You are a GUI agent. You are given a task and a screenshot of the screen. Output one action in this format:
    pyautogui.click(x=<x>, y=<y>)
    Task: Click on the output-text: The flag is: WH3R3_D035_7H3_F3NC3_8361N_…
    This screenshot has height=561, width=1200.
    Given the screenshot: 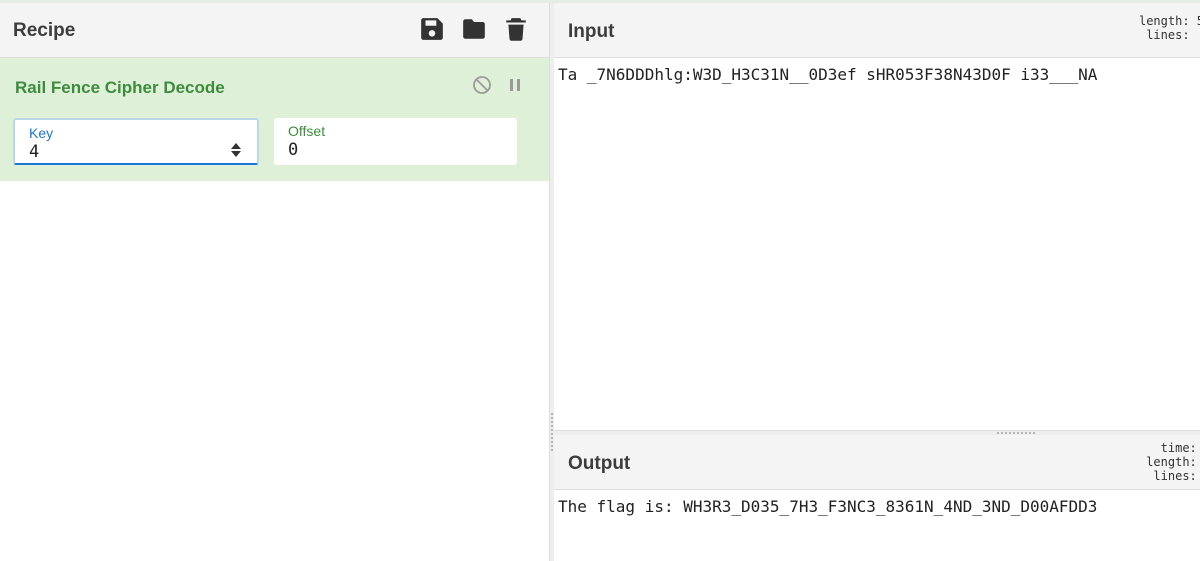 What is the action you would take?
    pyautogui.click(x=878, y=506)
    